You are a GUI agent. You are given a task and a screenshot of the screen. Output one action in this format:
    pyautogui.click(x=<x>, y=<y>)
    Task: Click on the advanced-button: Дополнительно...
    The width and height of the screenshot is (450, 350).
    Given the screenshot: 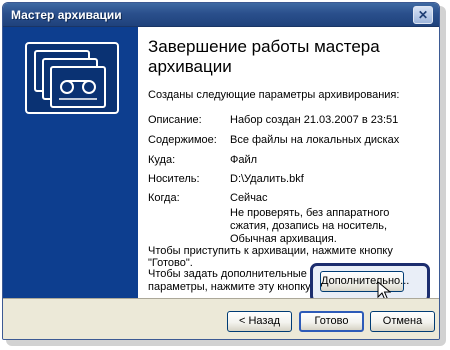 What is the action you would take?
    pyautogui.click(x=364, y=281)
    